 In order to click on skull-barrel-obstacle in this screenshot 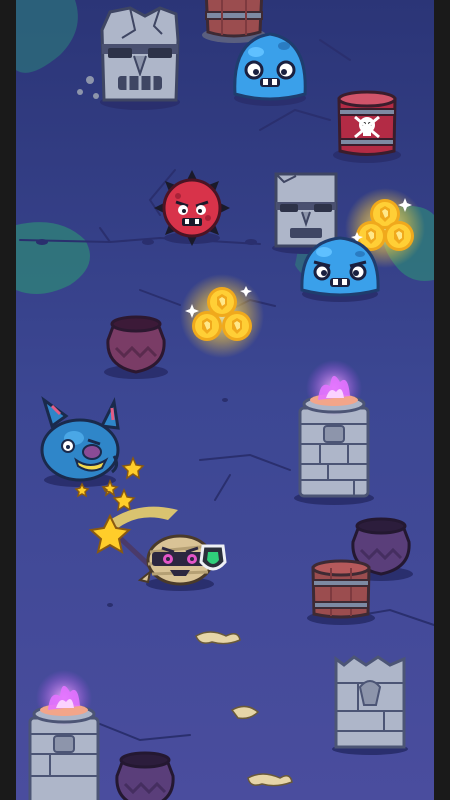, I will do `click(367, 126)`.